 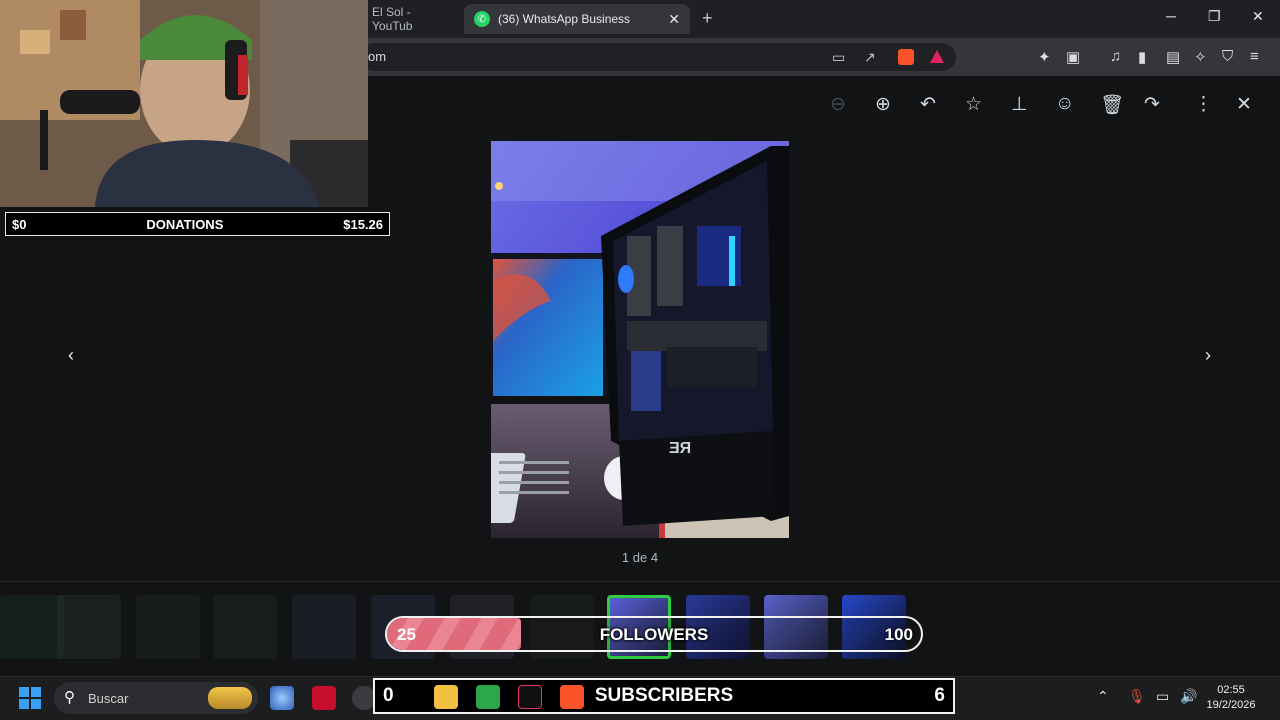 What do you see at coordinates (680, 448) in the screenshot?
I see `svg-text: ƎЯ` at bounding box center [680, 448].